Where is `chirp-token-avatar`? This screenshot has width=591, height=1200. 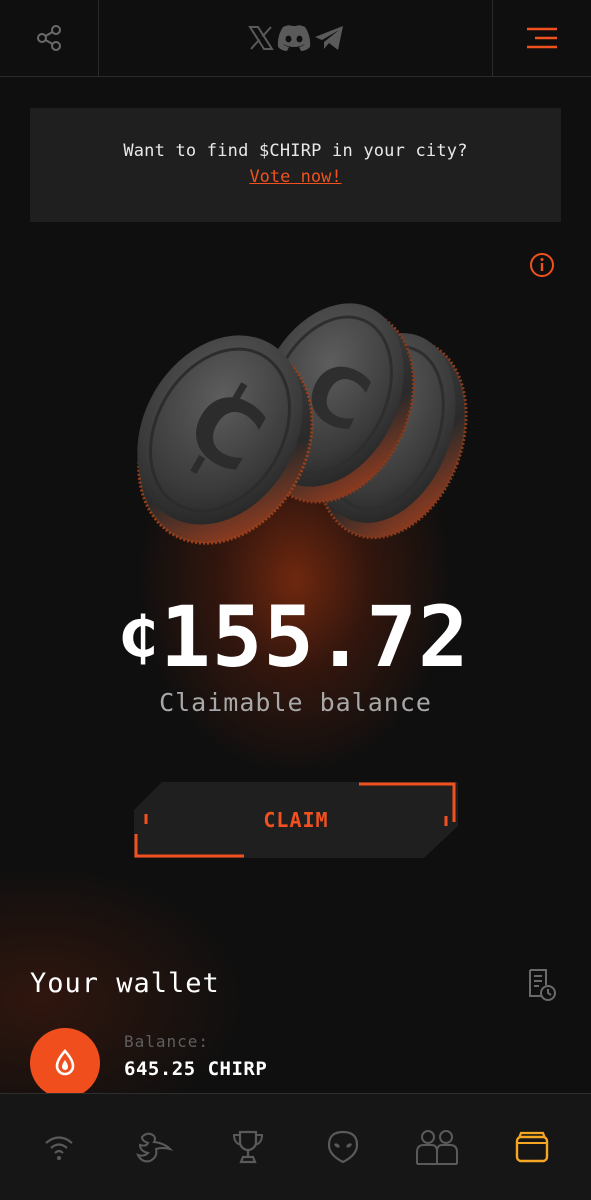 chirp-token-avatar is located at coordinates (65, 1063).